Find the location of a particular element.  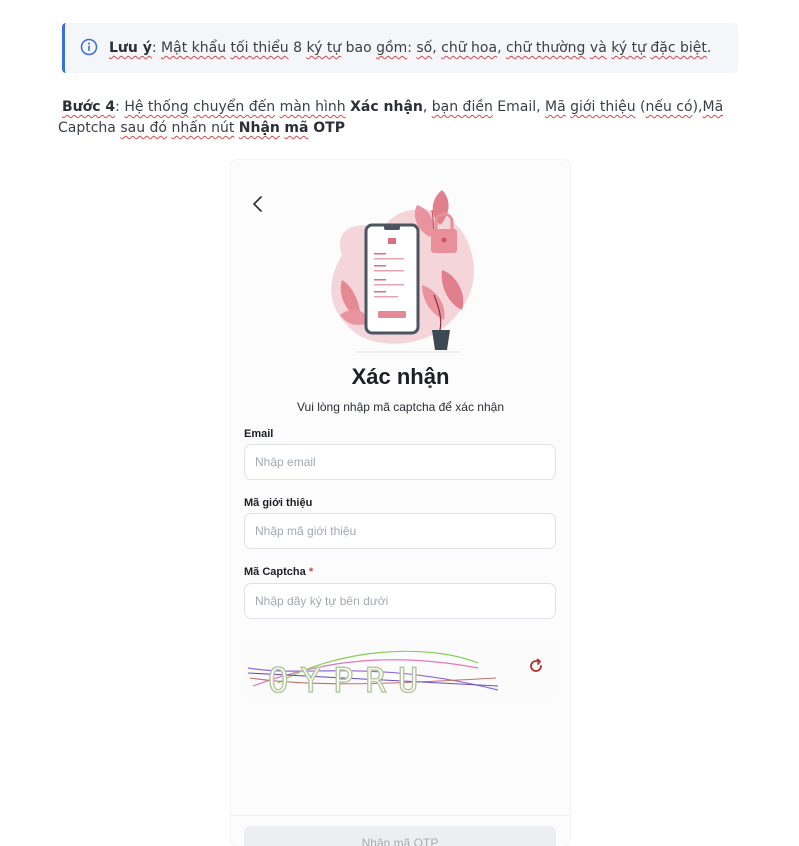

phone-security-illustration is located at coordinates (402, 270).